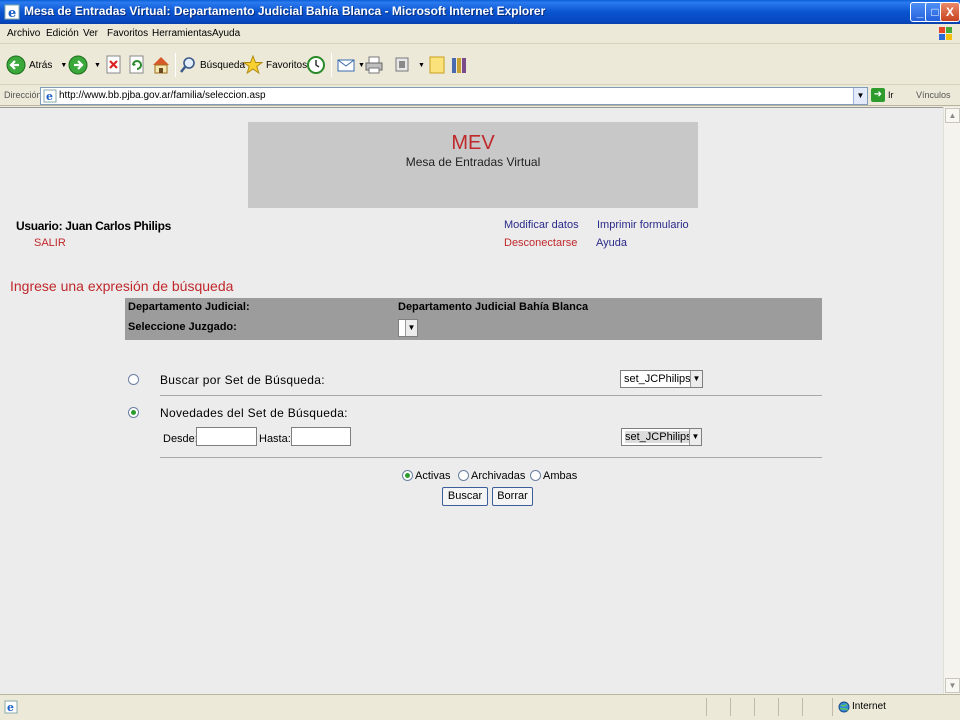 The image size is (960, 720). I want to click on archivadas-radio, so click(463, 475).